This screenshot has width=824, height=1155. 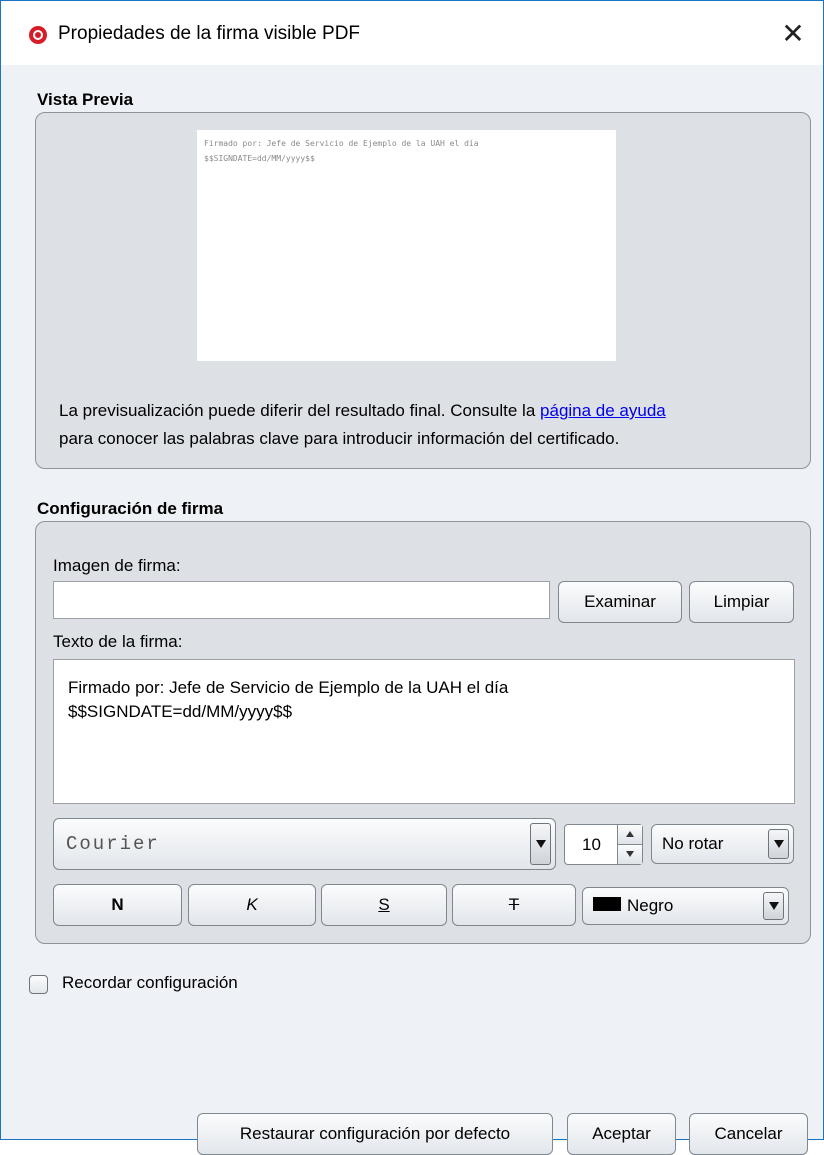 What do you see at coordinates (384, 905) in the screenshot?
I see `underline-button: S` at bounding box center [384, 905].